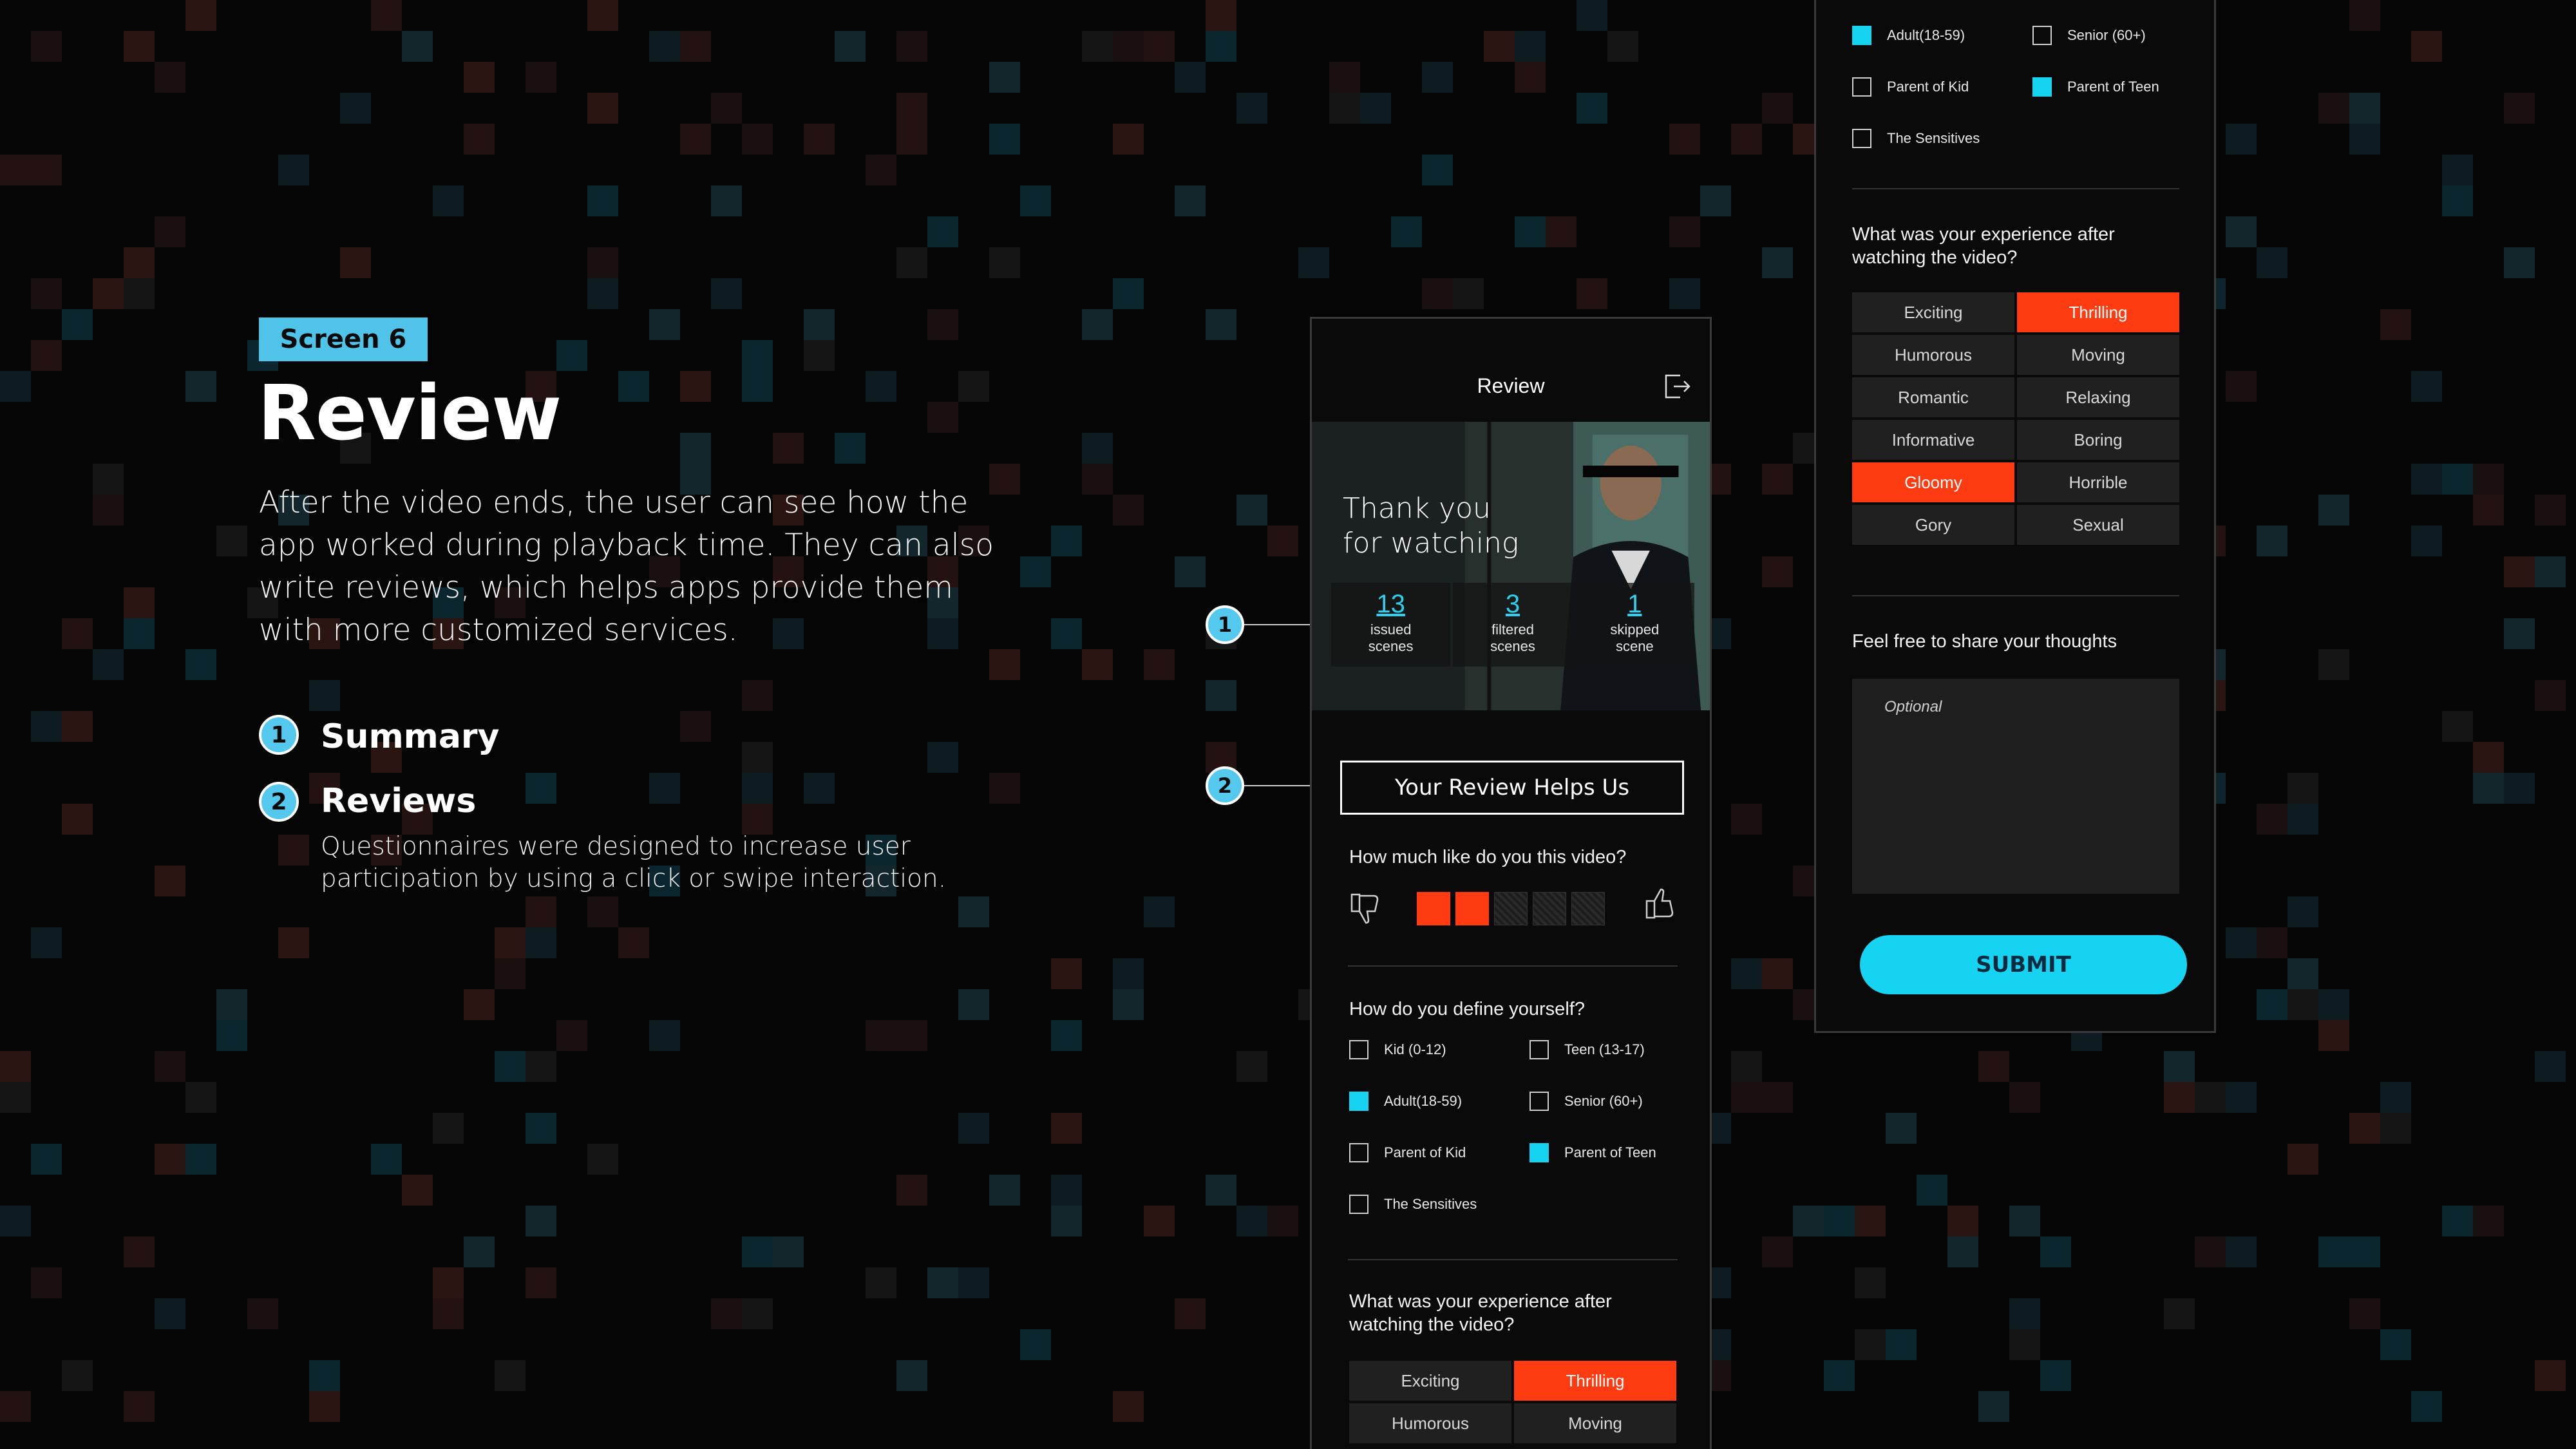 The height and width of the screenshot is (1449, 2576). Describe the element at coordinates (1511, 370) in the screenshot. I see `app-header: Review` at that location.